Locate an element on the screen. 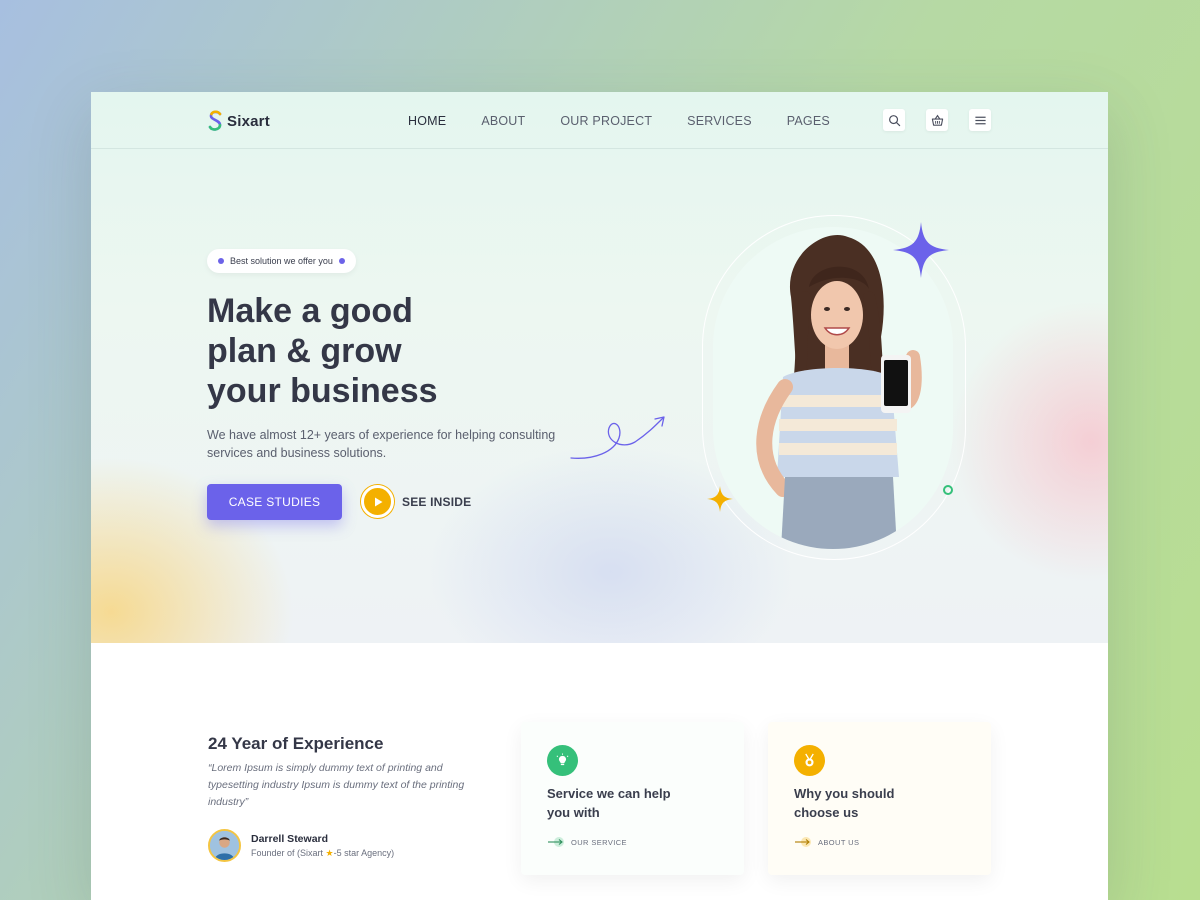  case-studies-button: CASE STUDIES is located at coordinates (274, 502).